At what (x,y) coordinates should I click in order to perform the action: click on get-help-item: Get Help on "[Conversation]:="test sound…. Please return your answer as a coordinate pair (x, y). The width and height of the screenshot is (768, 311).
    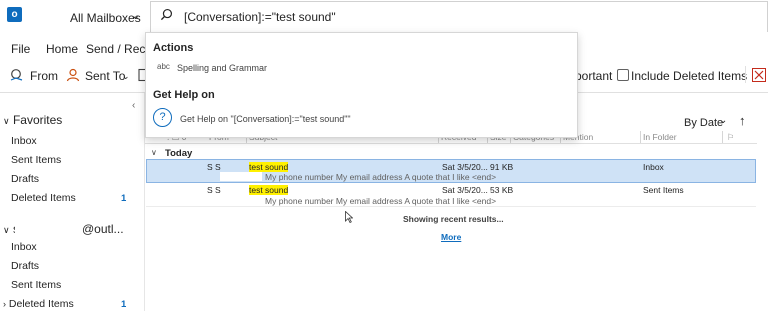
    Looking at the image, I should click on (265, 119).